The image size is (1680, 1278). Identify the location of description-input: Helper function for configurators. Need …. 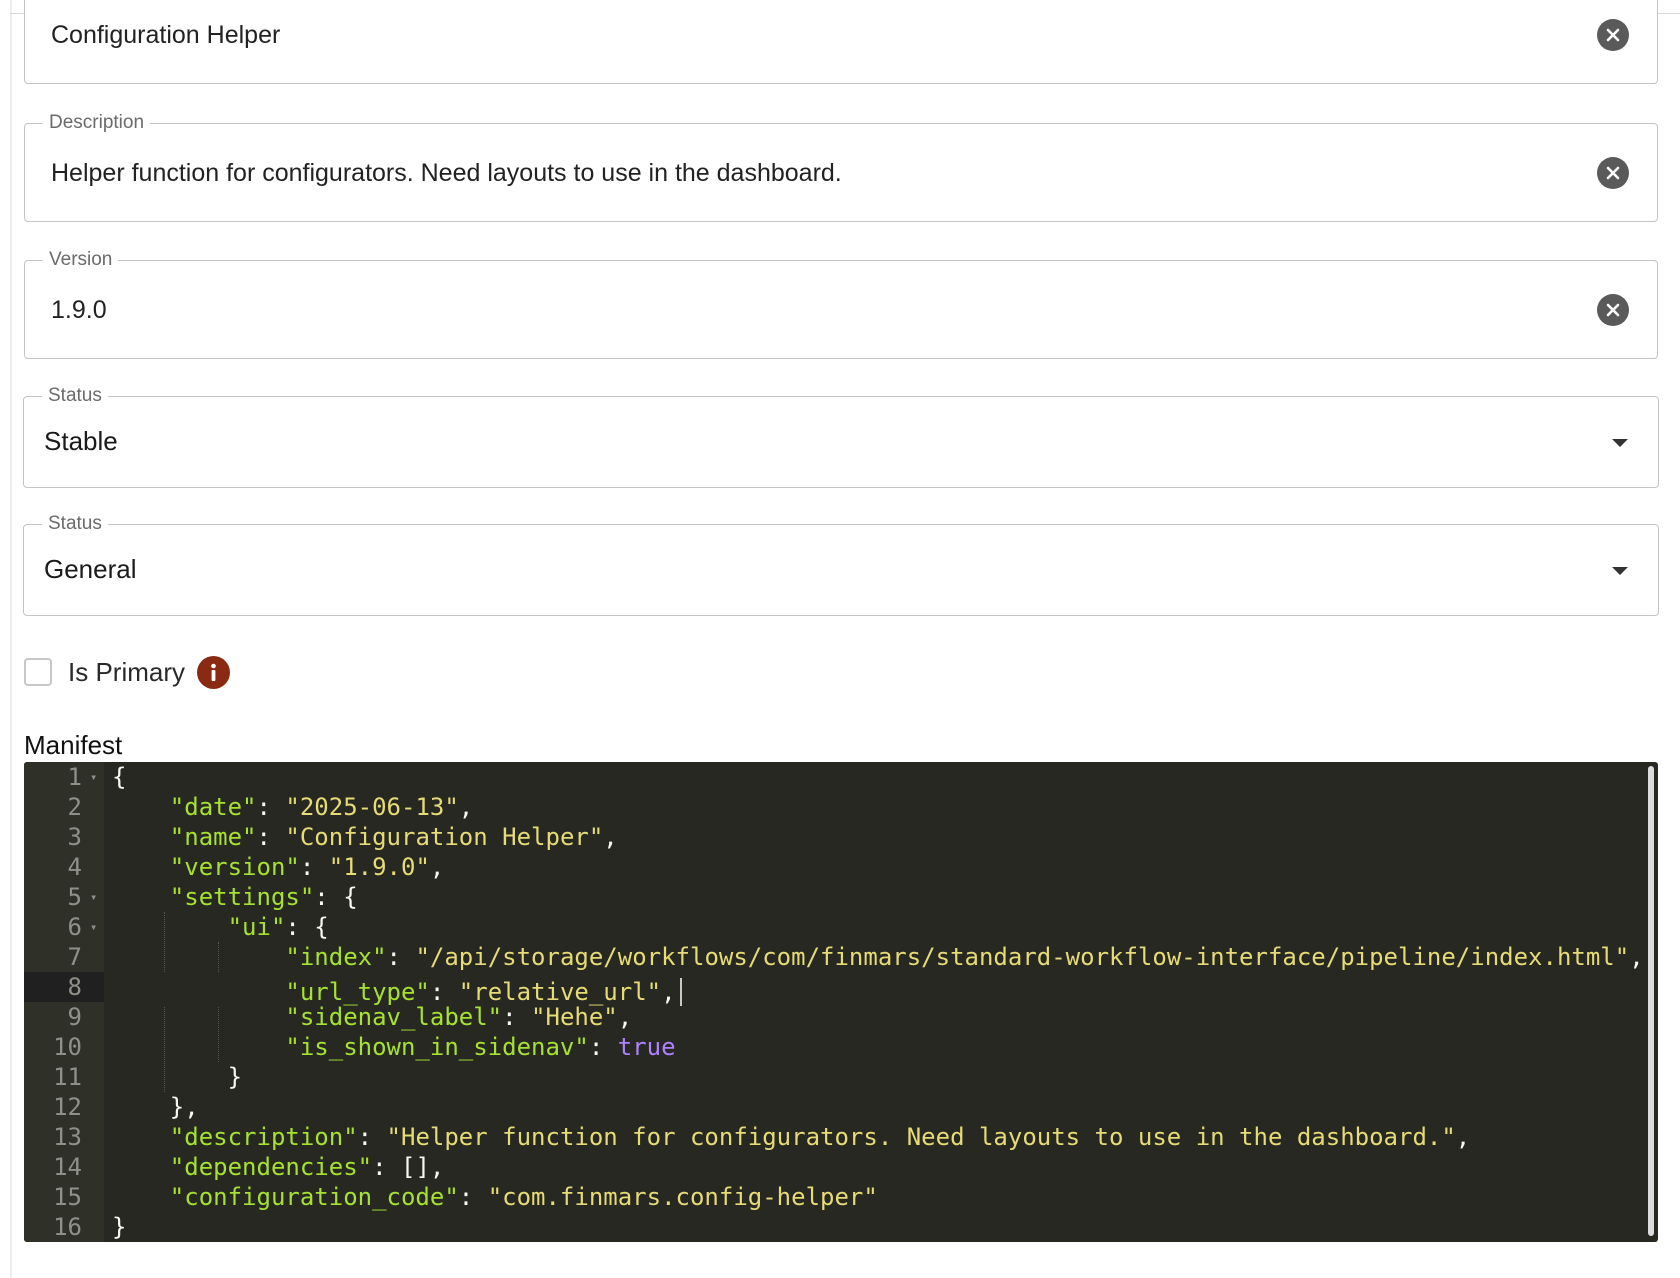
(446, 173).